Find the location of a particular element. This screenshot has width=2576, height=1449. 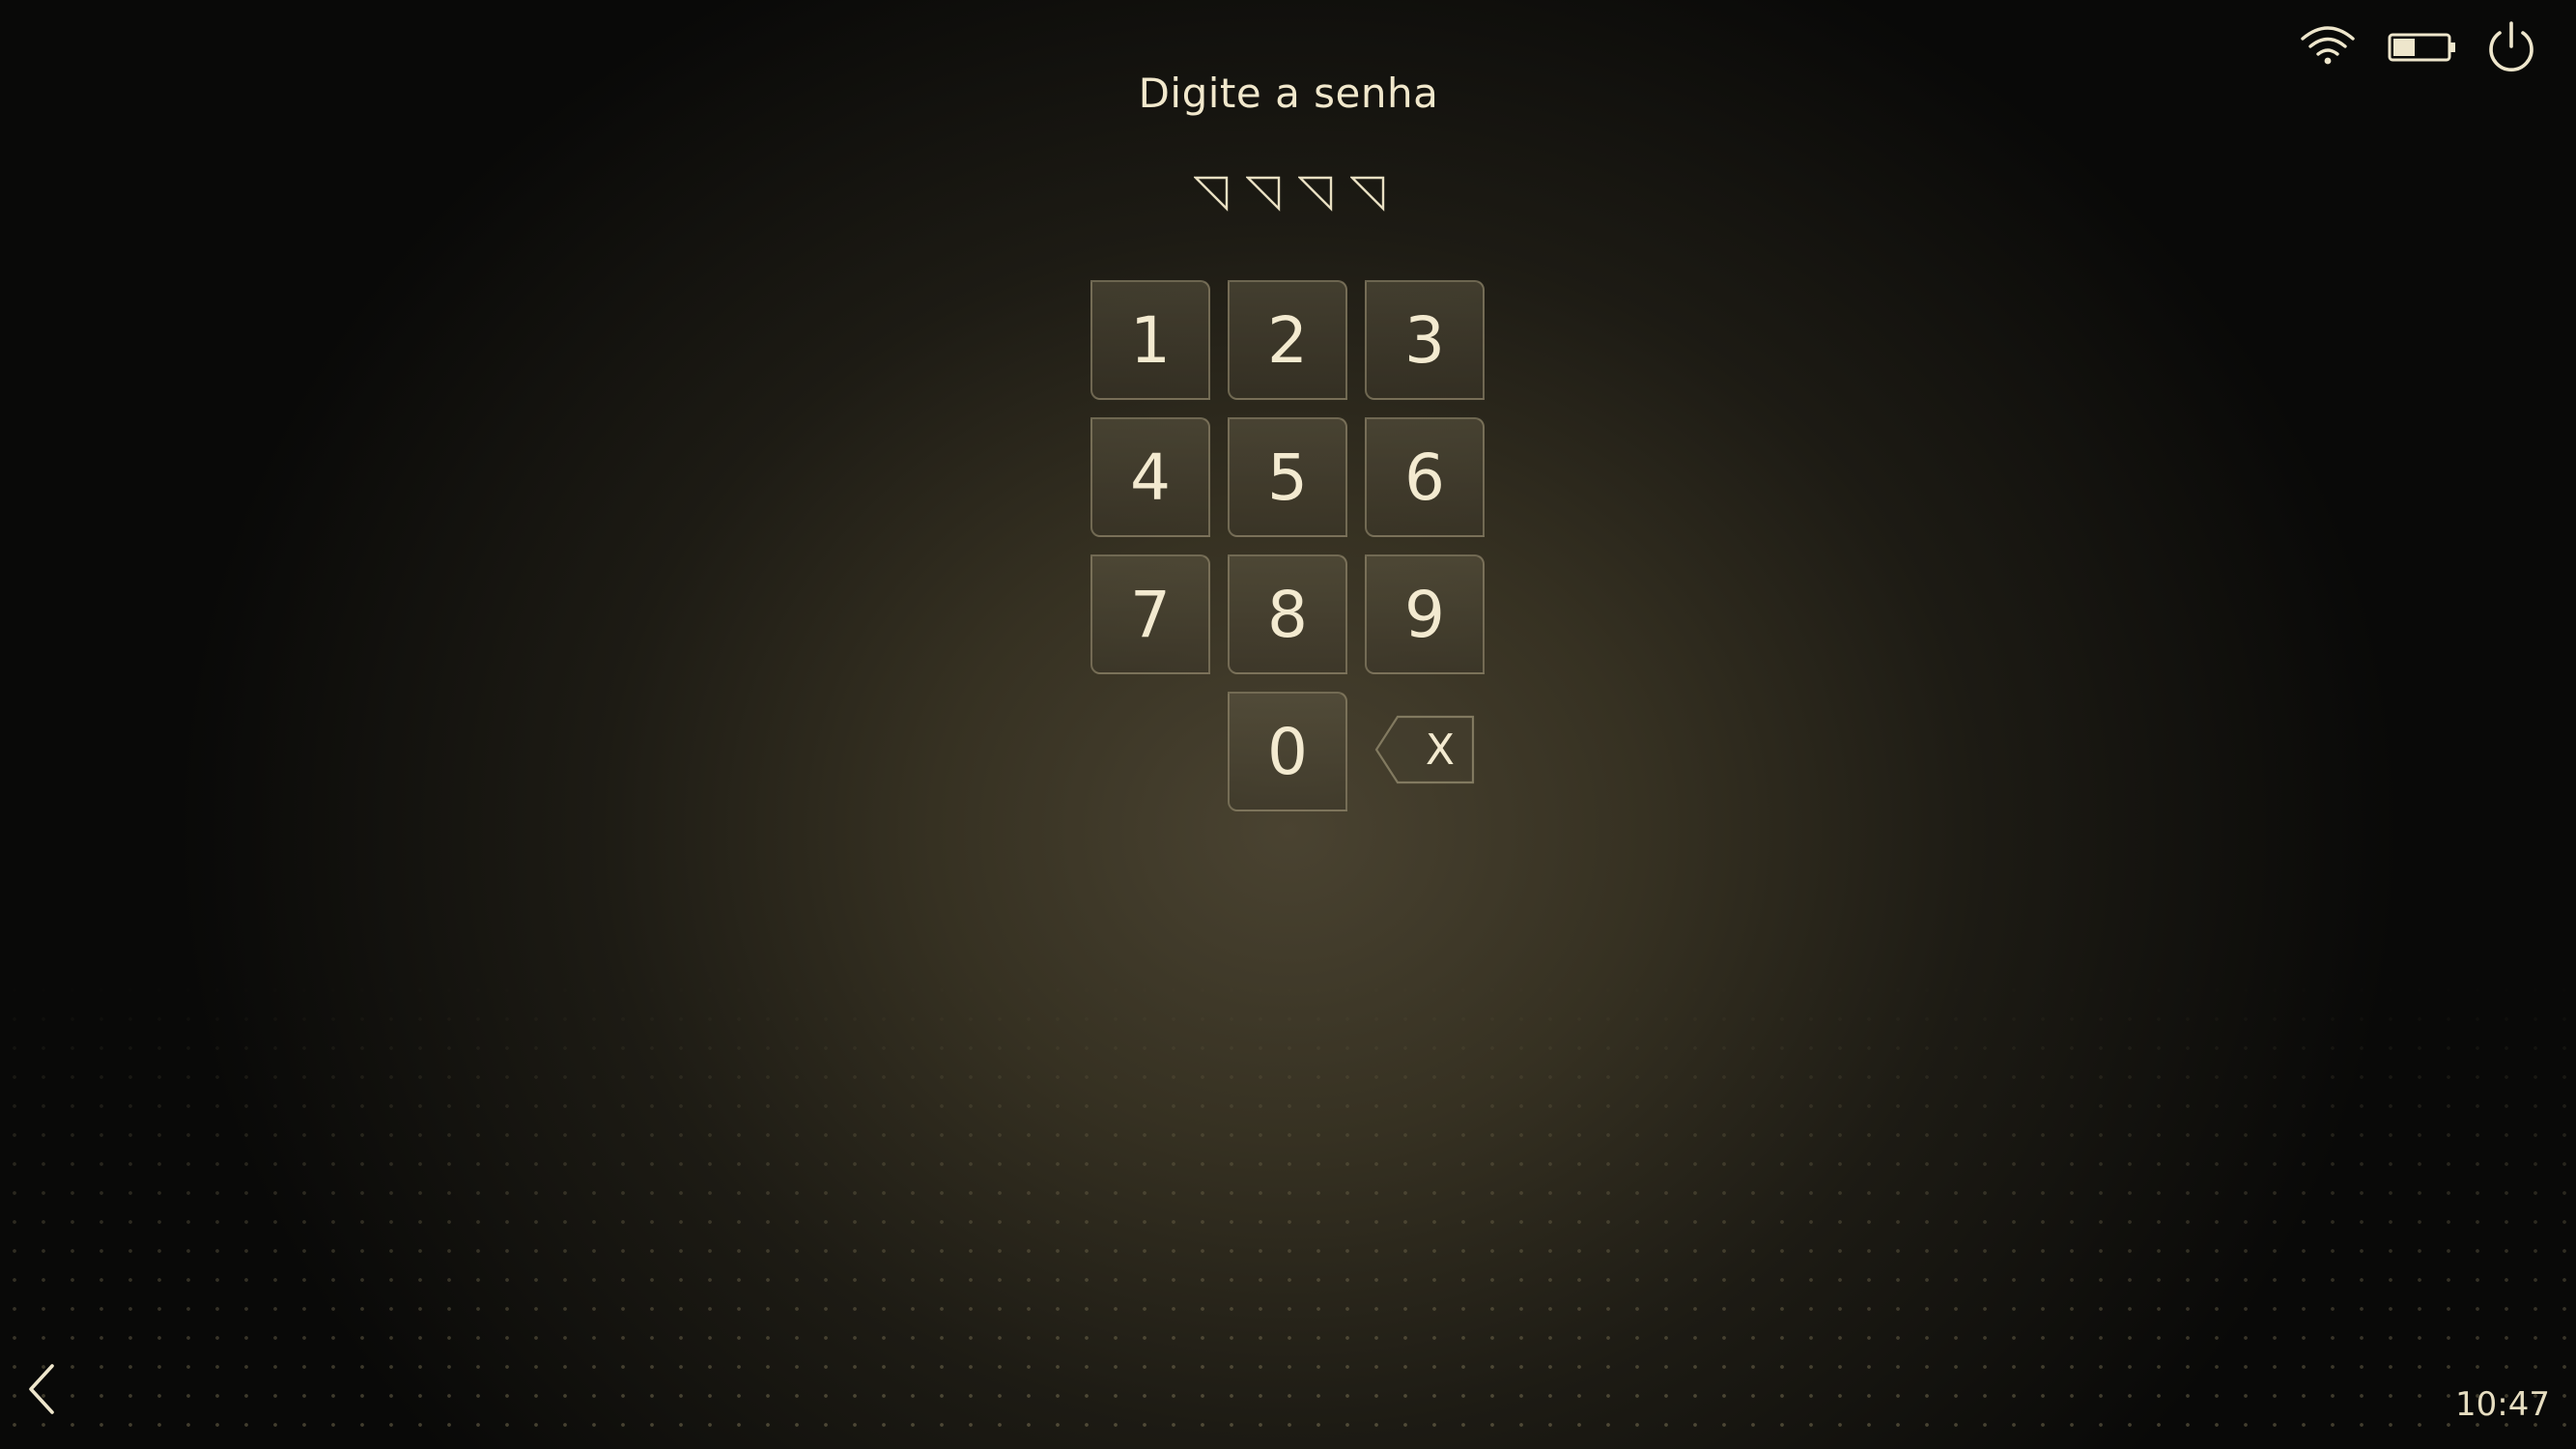

battery-icon is located at coordinates (2421, 47).